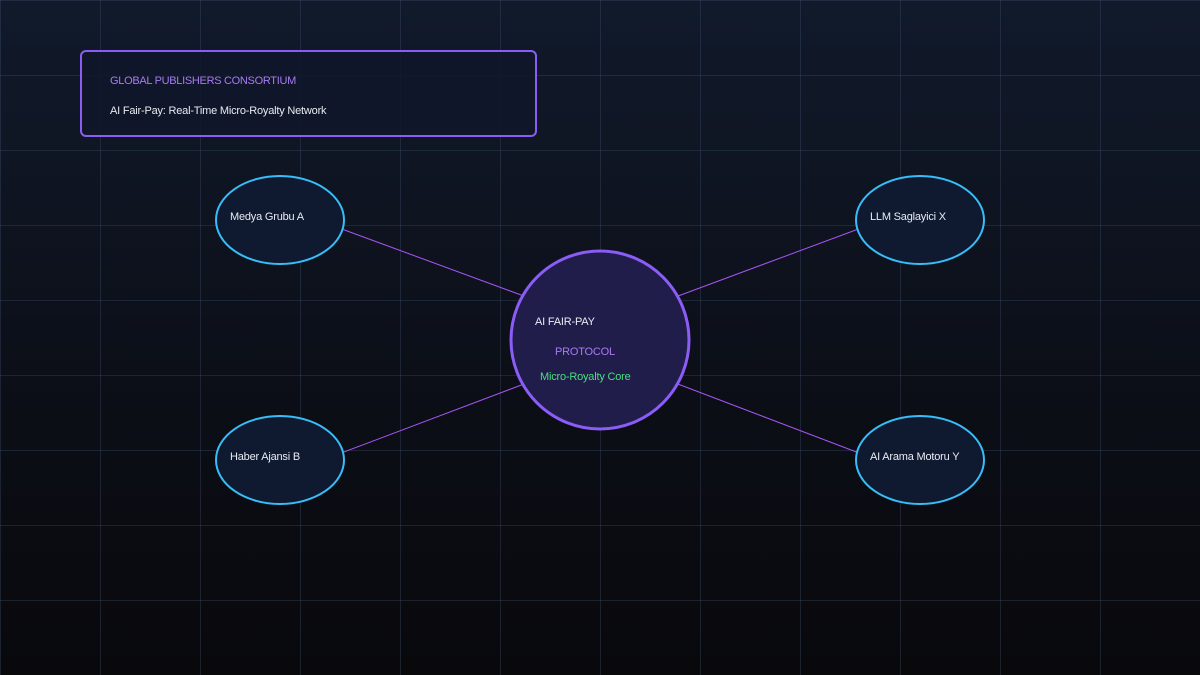 The image size is (1200, 675). I want to click on hub-title: AI FAIR-PAY, so click(565, 322).